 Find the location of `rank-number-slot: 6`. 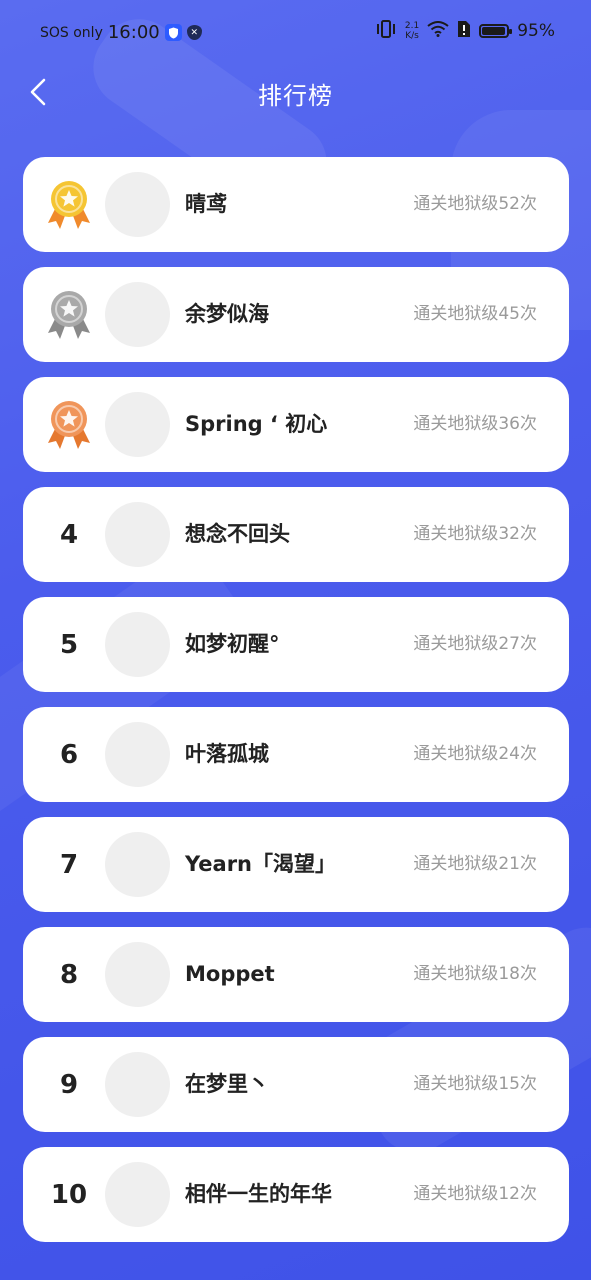

rank-number-slot: 6 is located at coordinates (69, 755).